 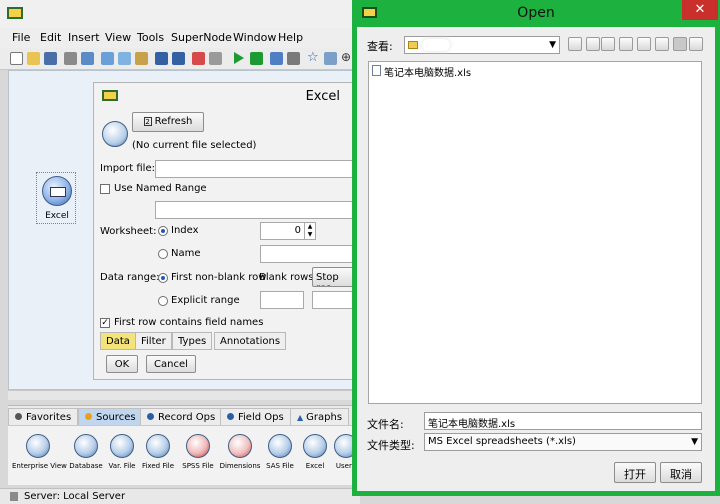 I want to click on edit-icon, so click(x=198, y=58).